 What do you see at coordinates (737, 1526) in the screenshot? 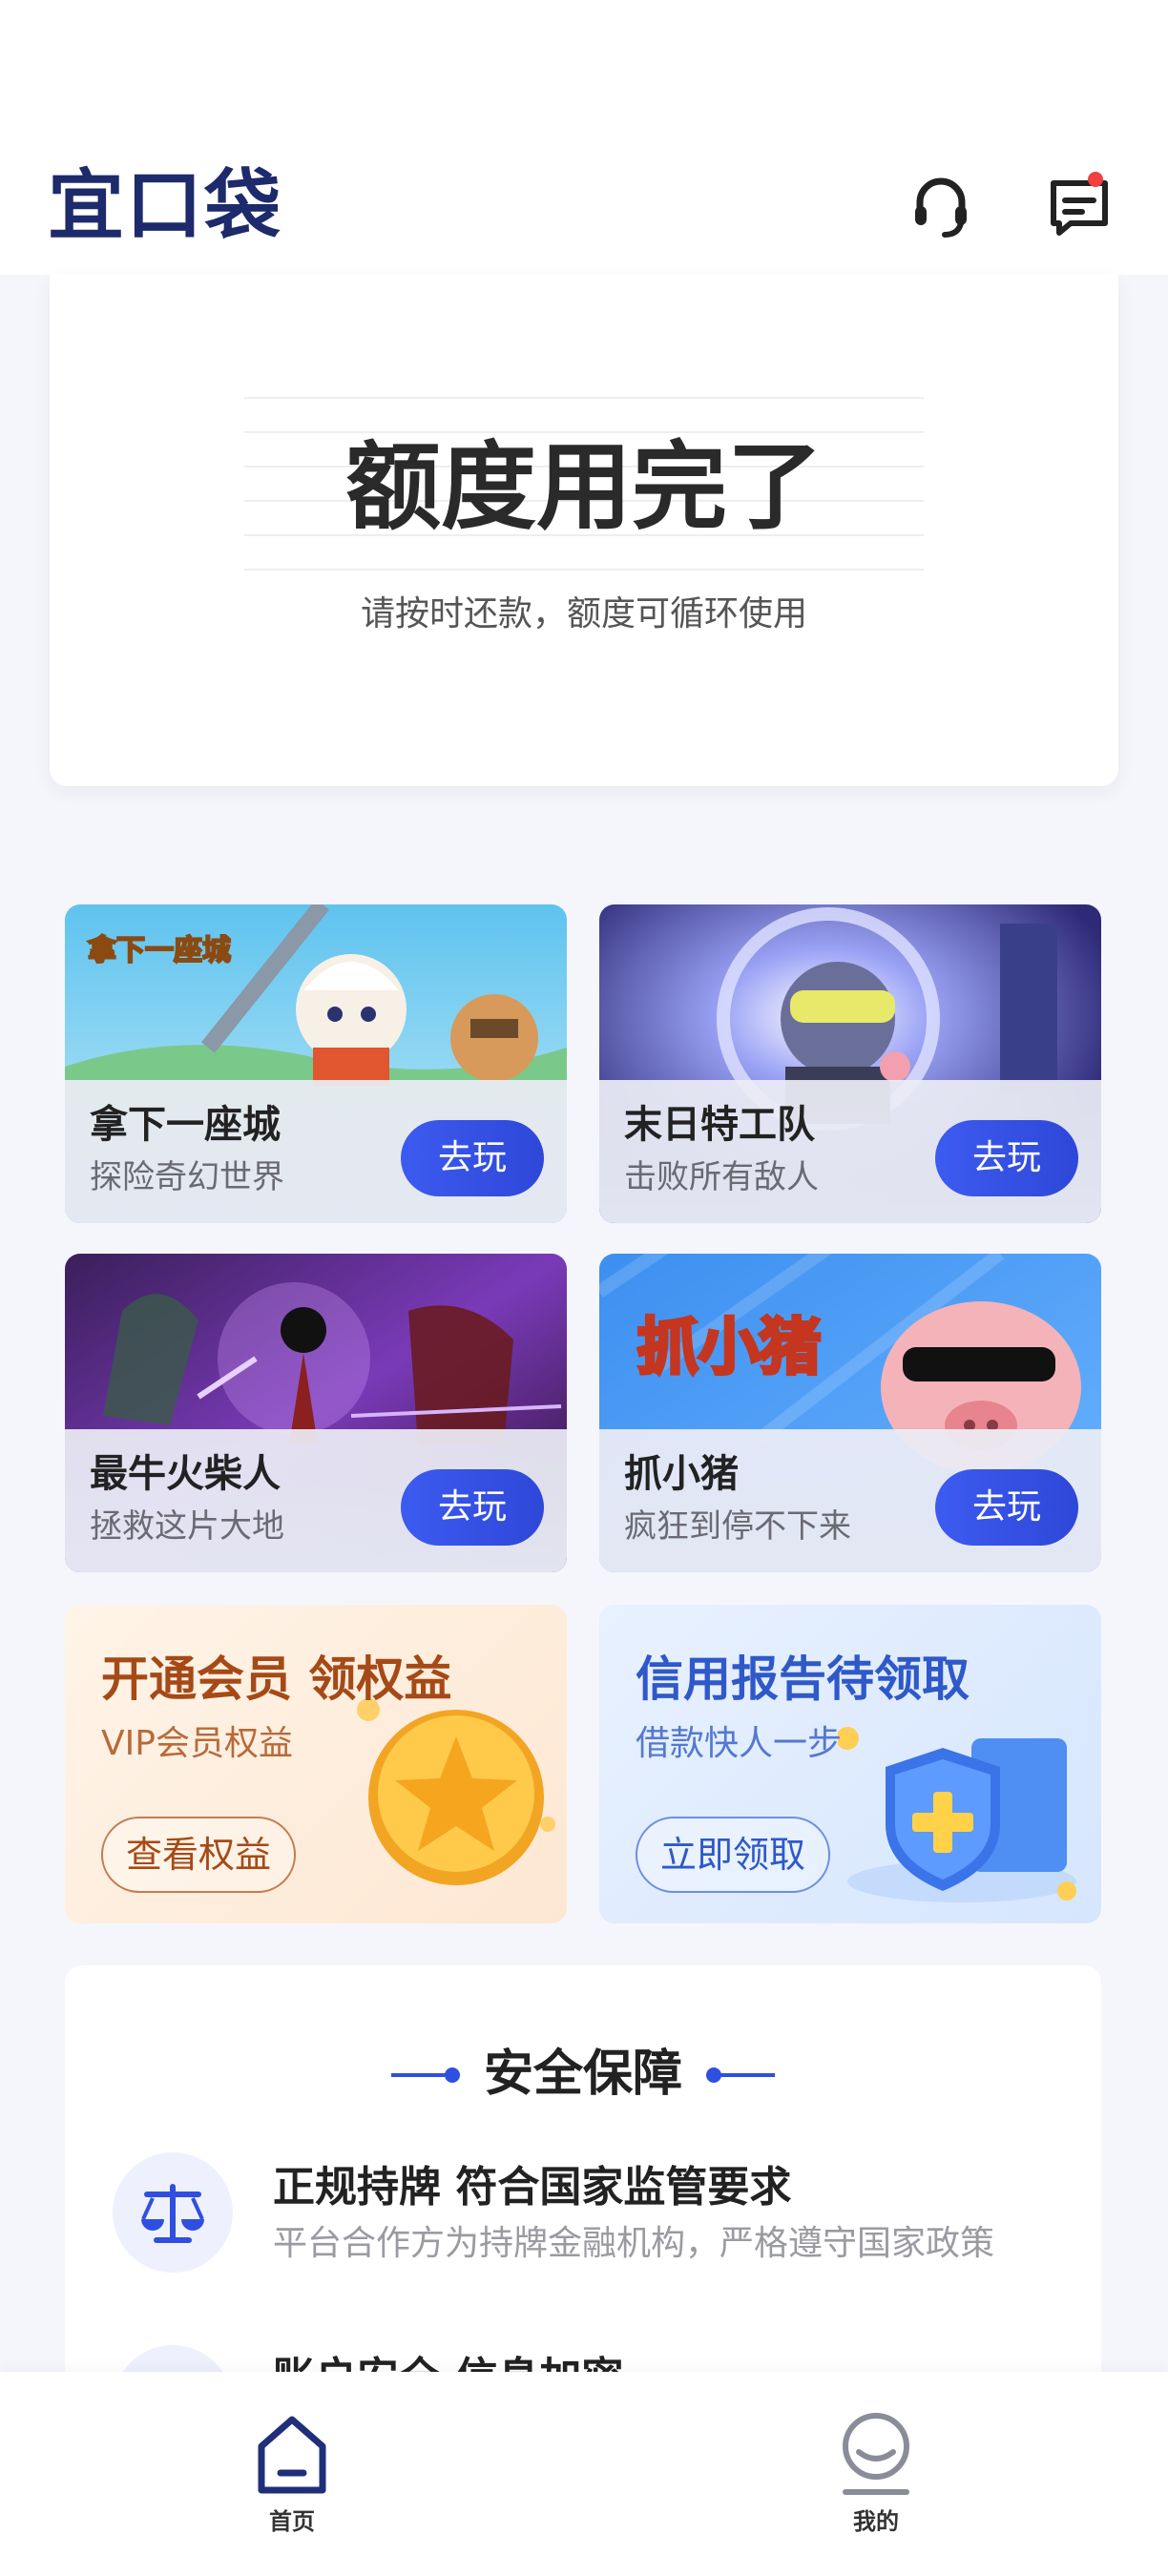
I see `game-desc: 疯狂到停不下来` at bounding box center [737, 1526].